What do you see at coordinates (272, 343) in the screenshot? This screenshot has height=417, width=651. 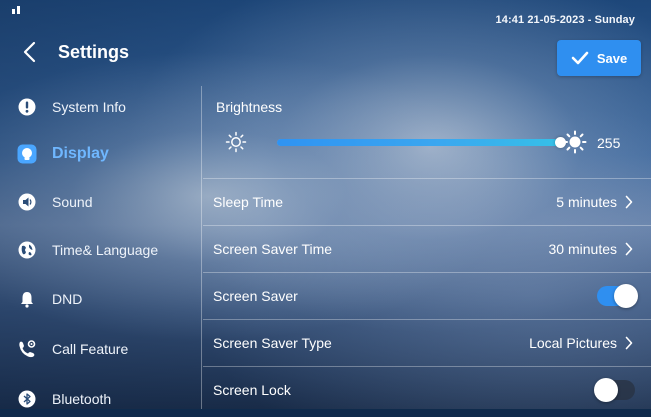 I see `screen-saver-type-label: Screen Saver Type` at bounding box center [272, 343].